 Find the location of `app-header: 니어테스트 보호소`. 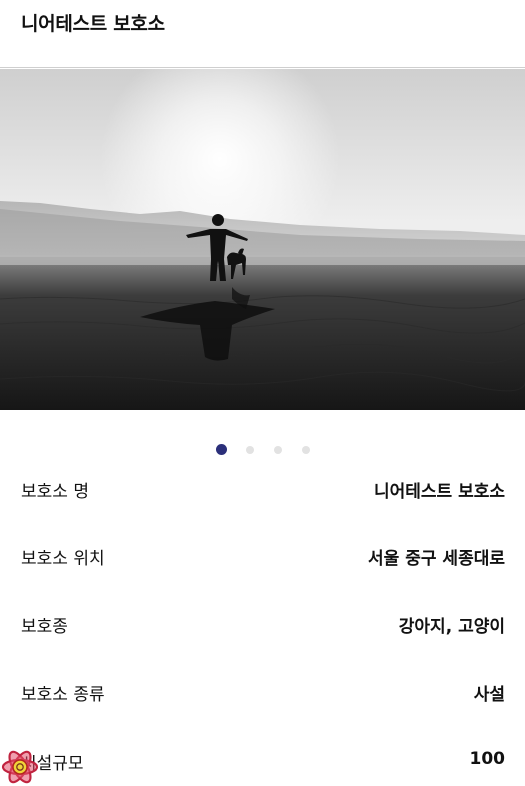

app-header: 니어테스트 보호소 is located at coordinates (262, 34).